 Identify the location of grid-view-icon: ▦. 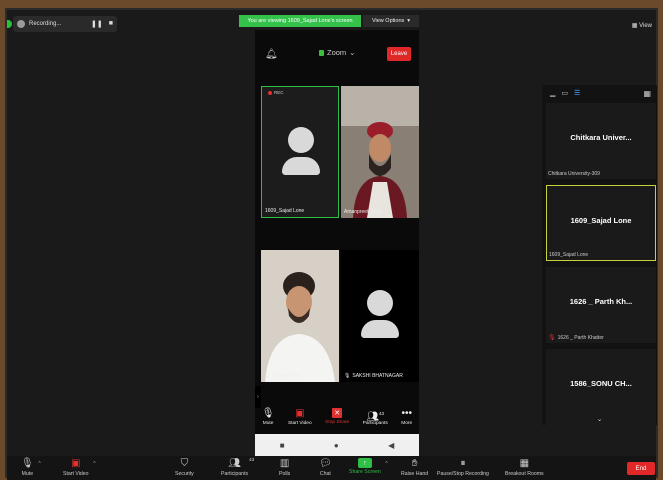
(647, 93).